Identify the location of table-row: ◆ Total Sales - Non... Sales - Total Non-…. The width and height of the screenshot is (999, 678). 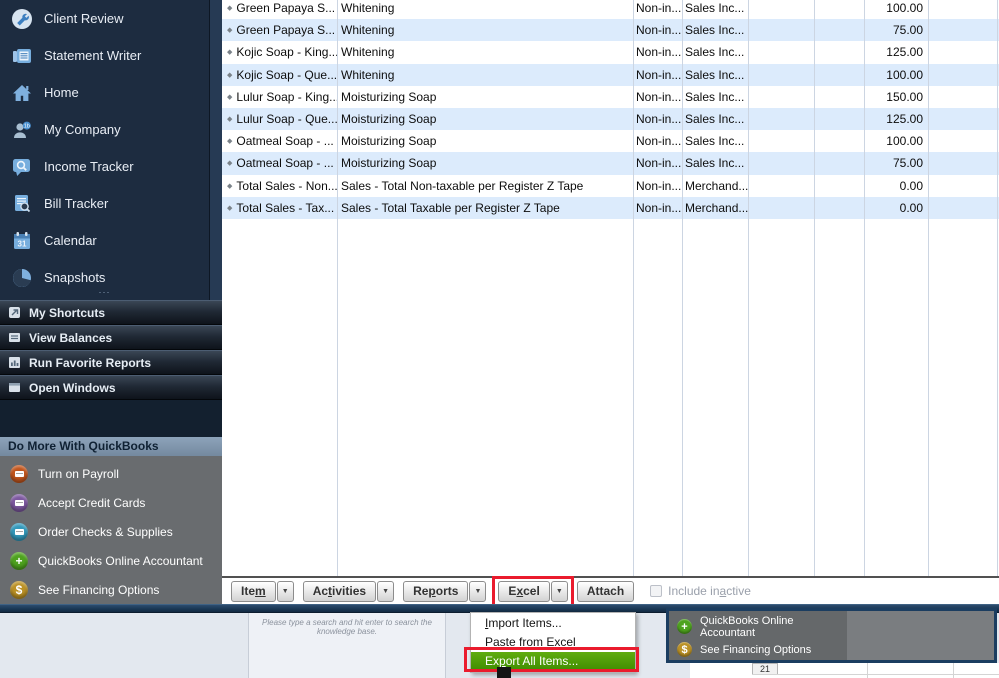
(610, 186).